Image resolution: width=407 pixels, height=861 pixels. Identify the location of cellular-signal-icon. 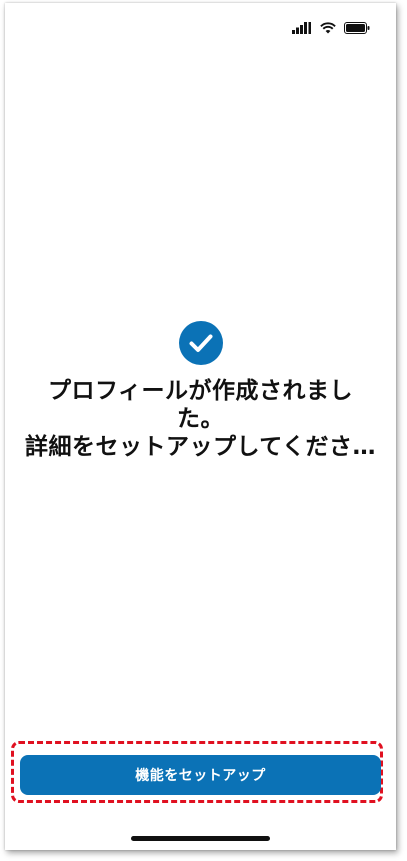
(301, 28).